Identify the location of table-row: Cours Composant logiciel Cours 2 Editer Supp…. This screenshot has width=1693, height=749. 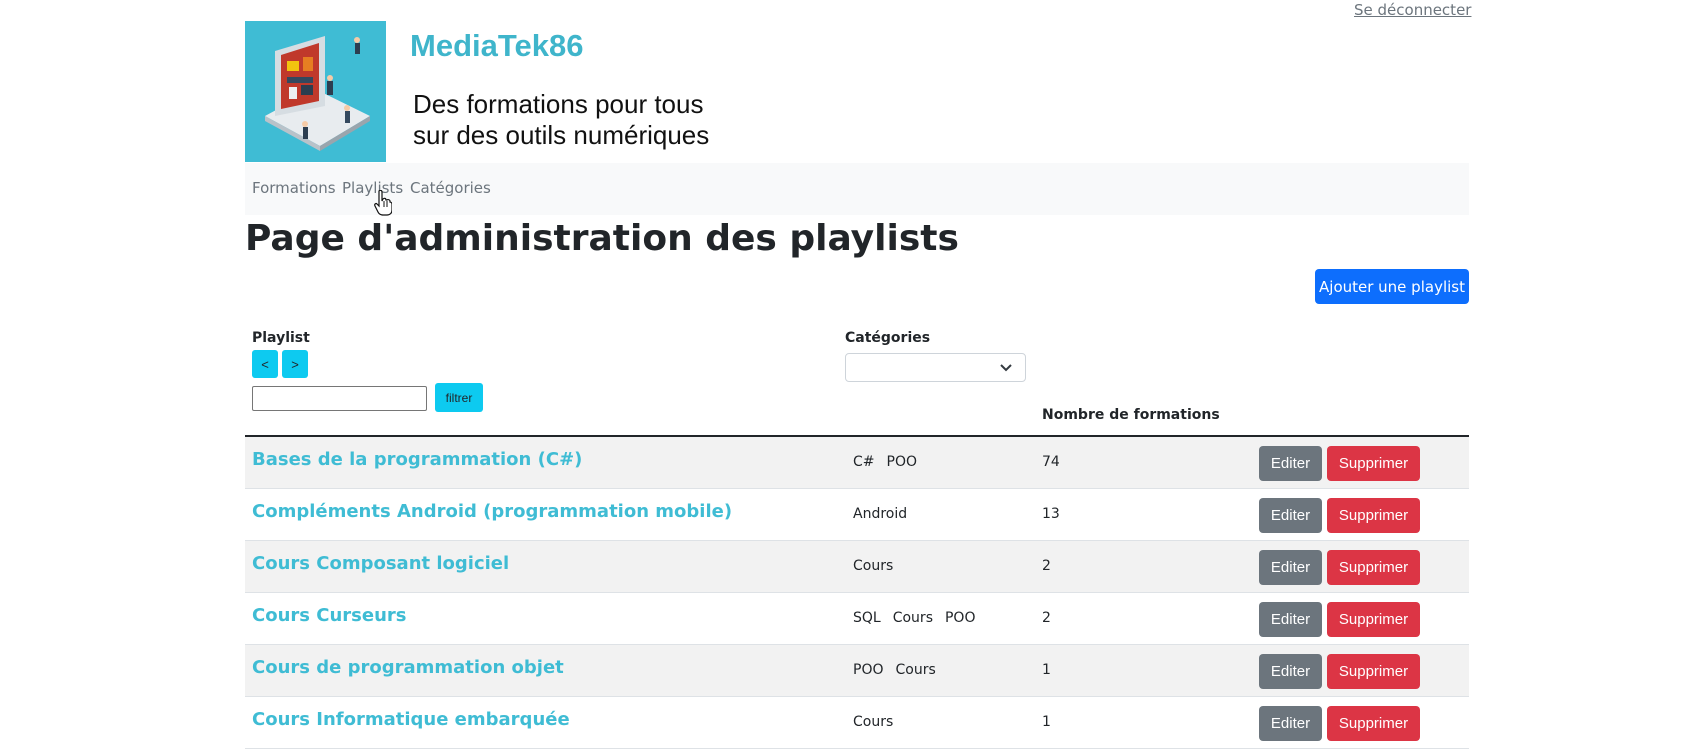
(857, 567).